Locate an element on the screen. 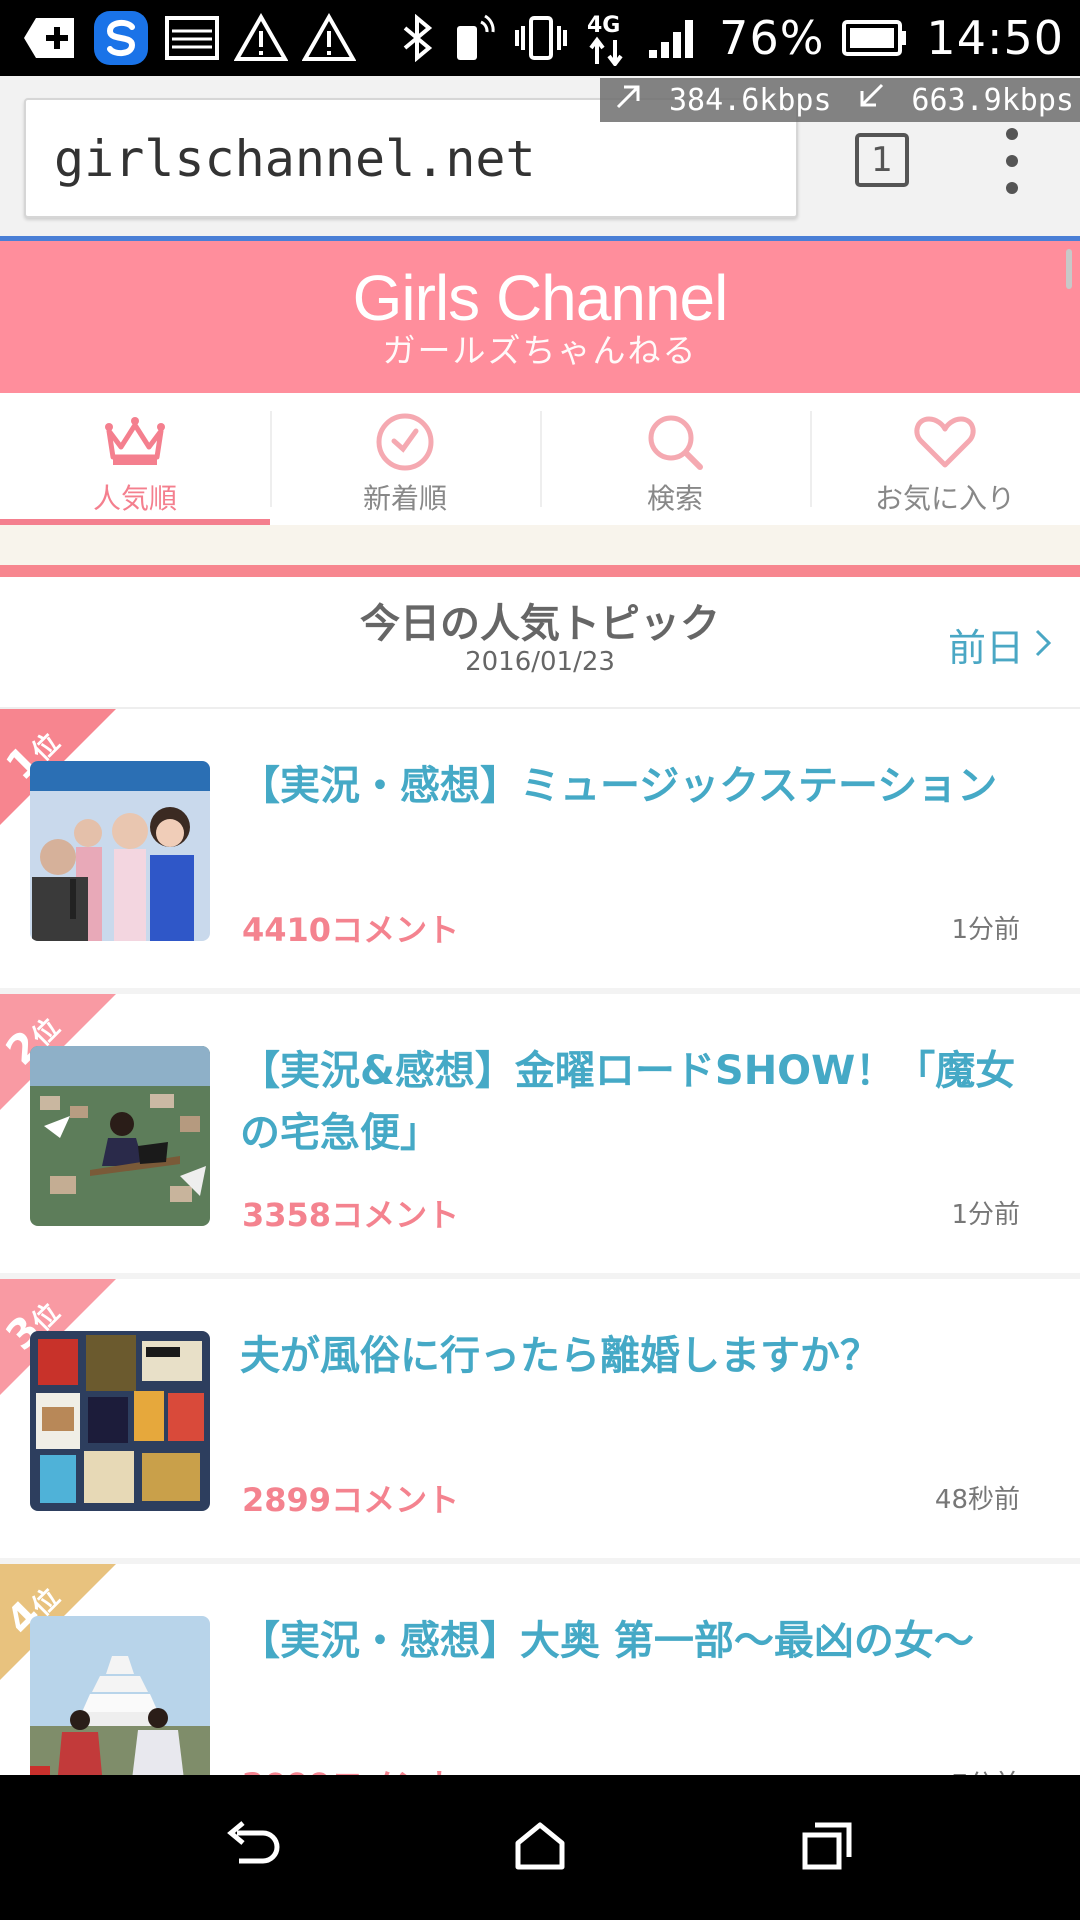  section-date: 2016/01/23 is located at coordinates (540, 662).